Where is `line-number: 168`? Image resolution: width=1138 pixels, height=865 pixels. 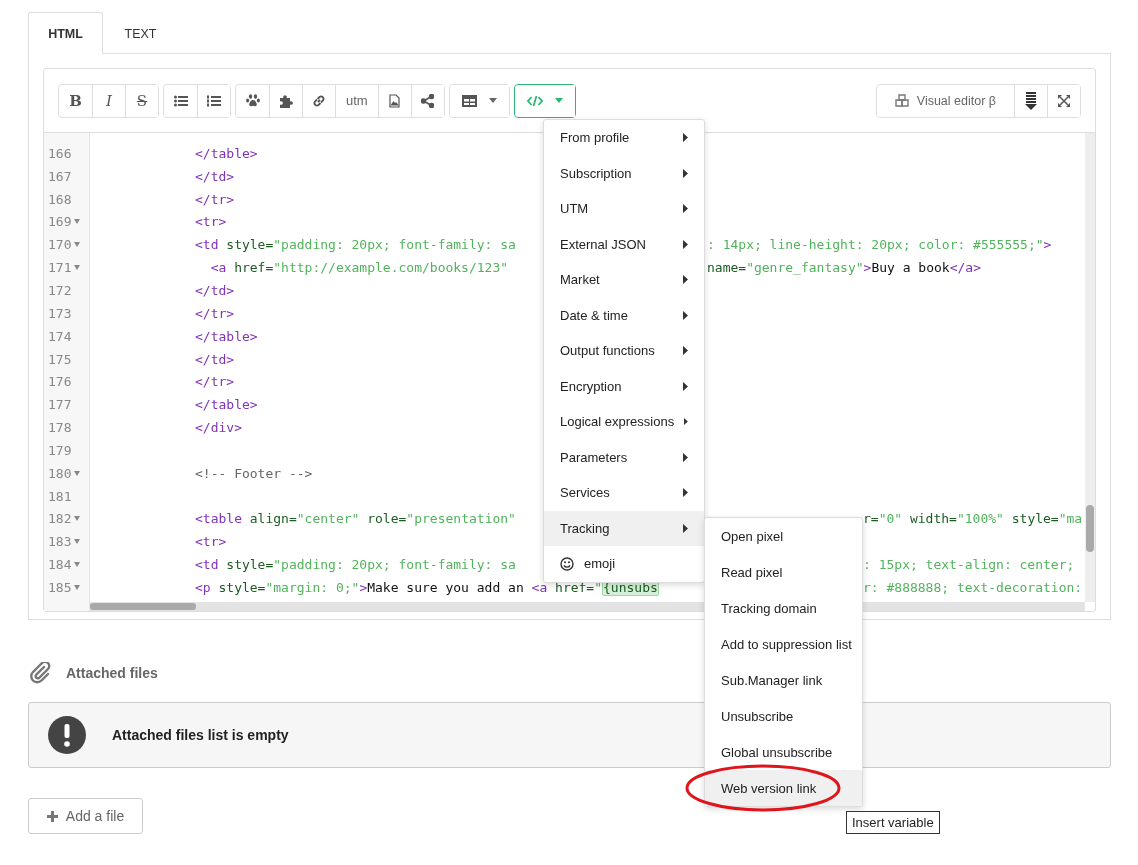 line-number: 168 is located at coordinates (60, 199).